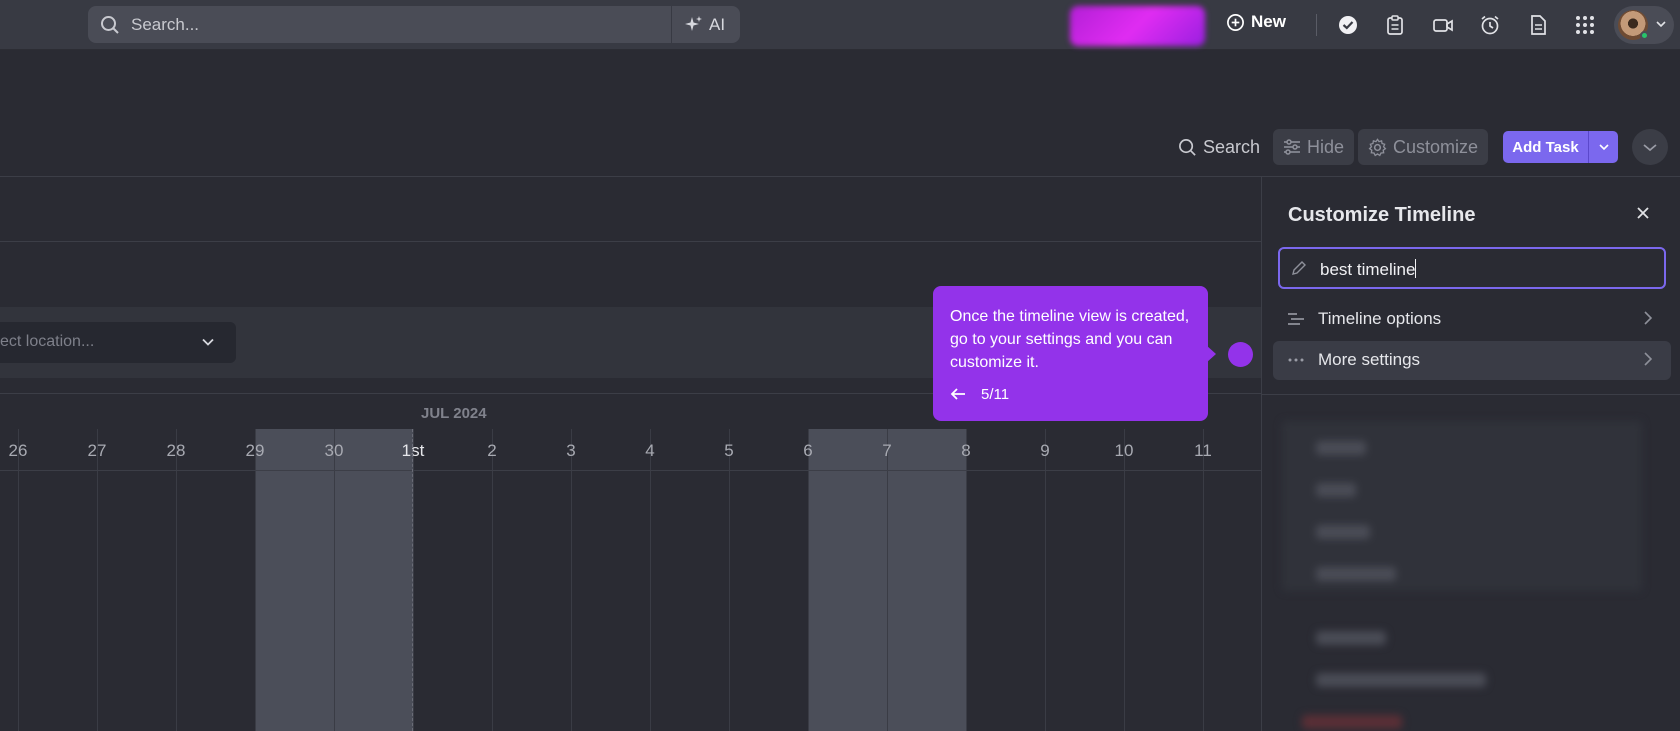 The width and height of the screenshot is (1680, 731). I want to click on add-task-button: Add Task, so click(1560, 147).